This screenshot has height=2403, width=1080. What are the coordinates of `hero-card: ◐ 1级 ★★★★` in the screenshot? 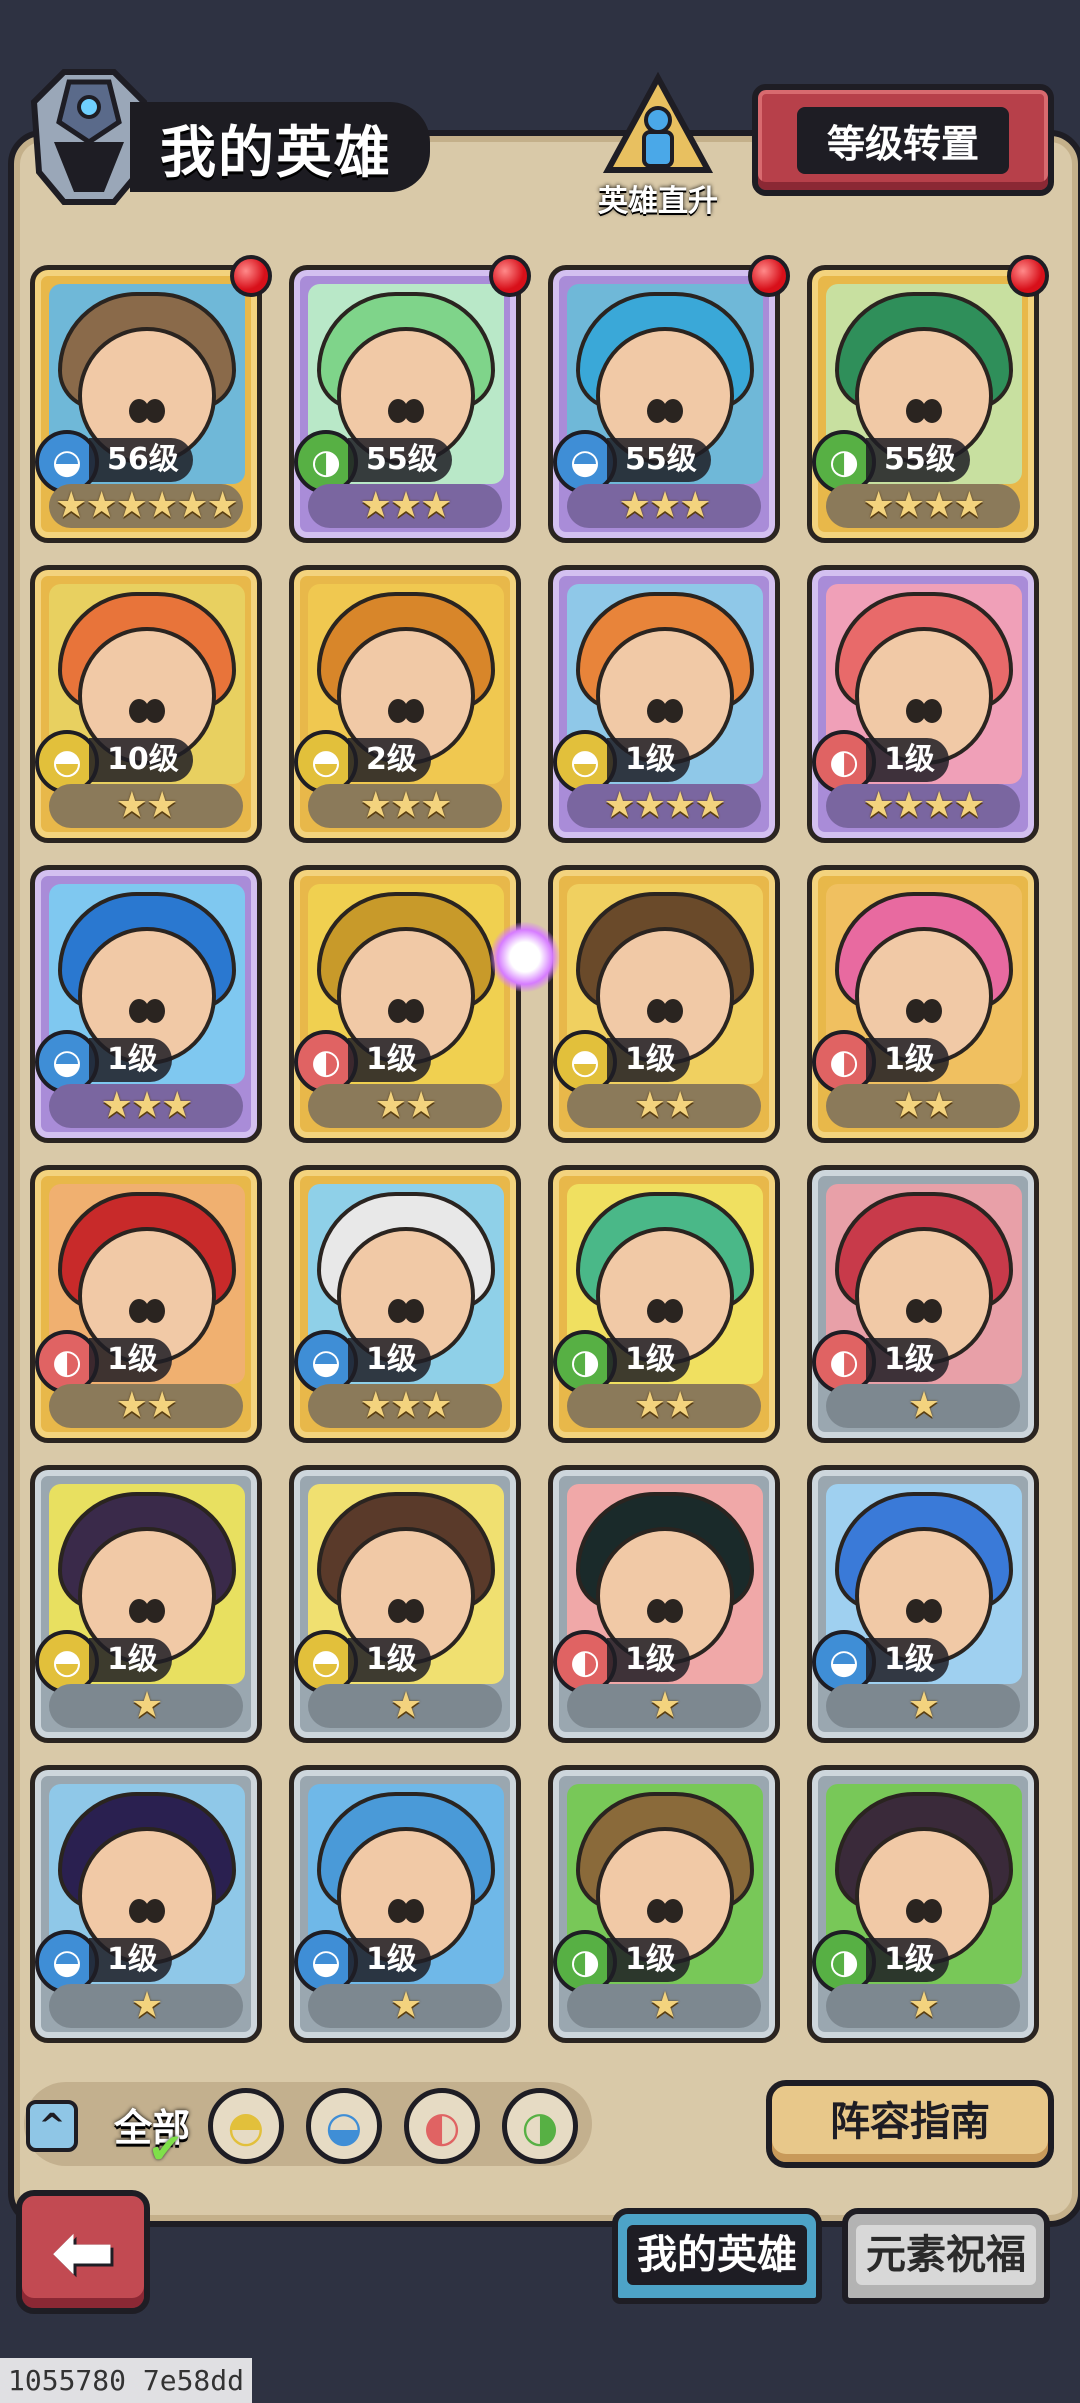 It's located at (923, 704).